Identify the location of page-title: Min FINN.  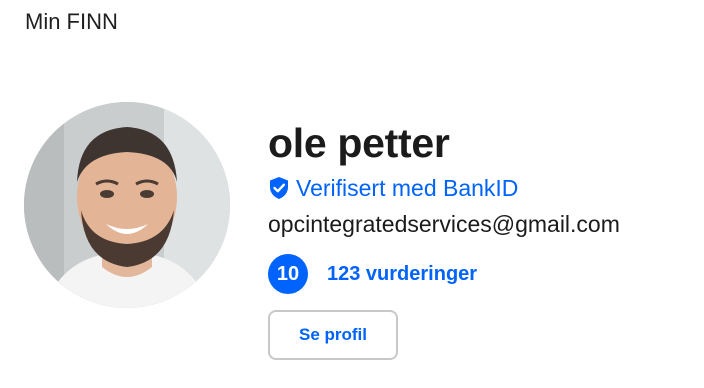
(71, 21).